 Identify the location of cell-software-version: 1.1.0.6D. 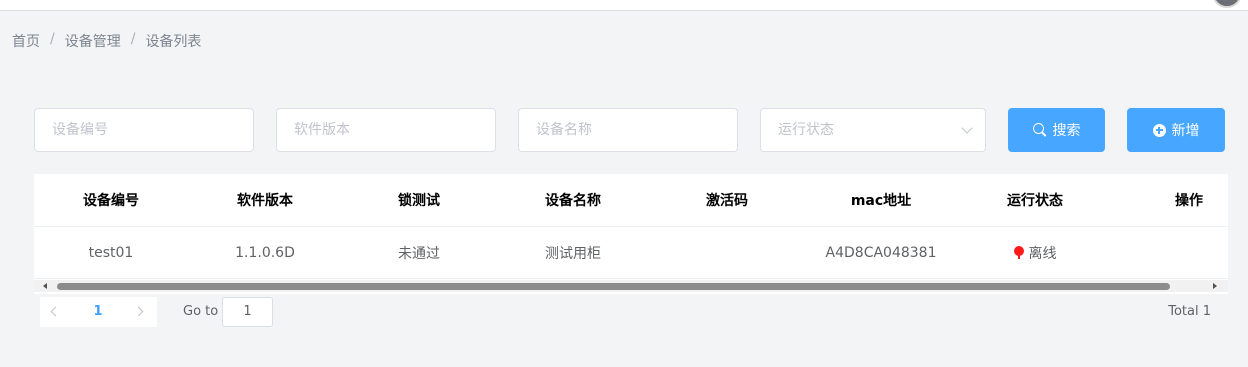
(265, 252).